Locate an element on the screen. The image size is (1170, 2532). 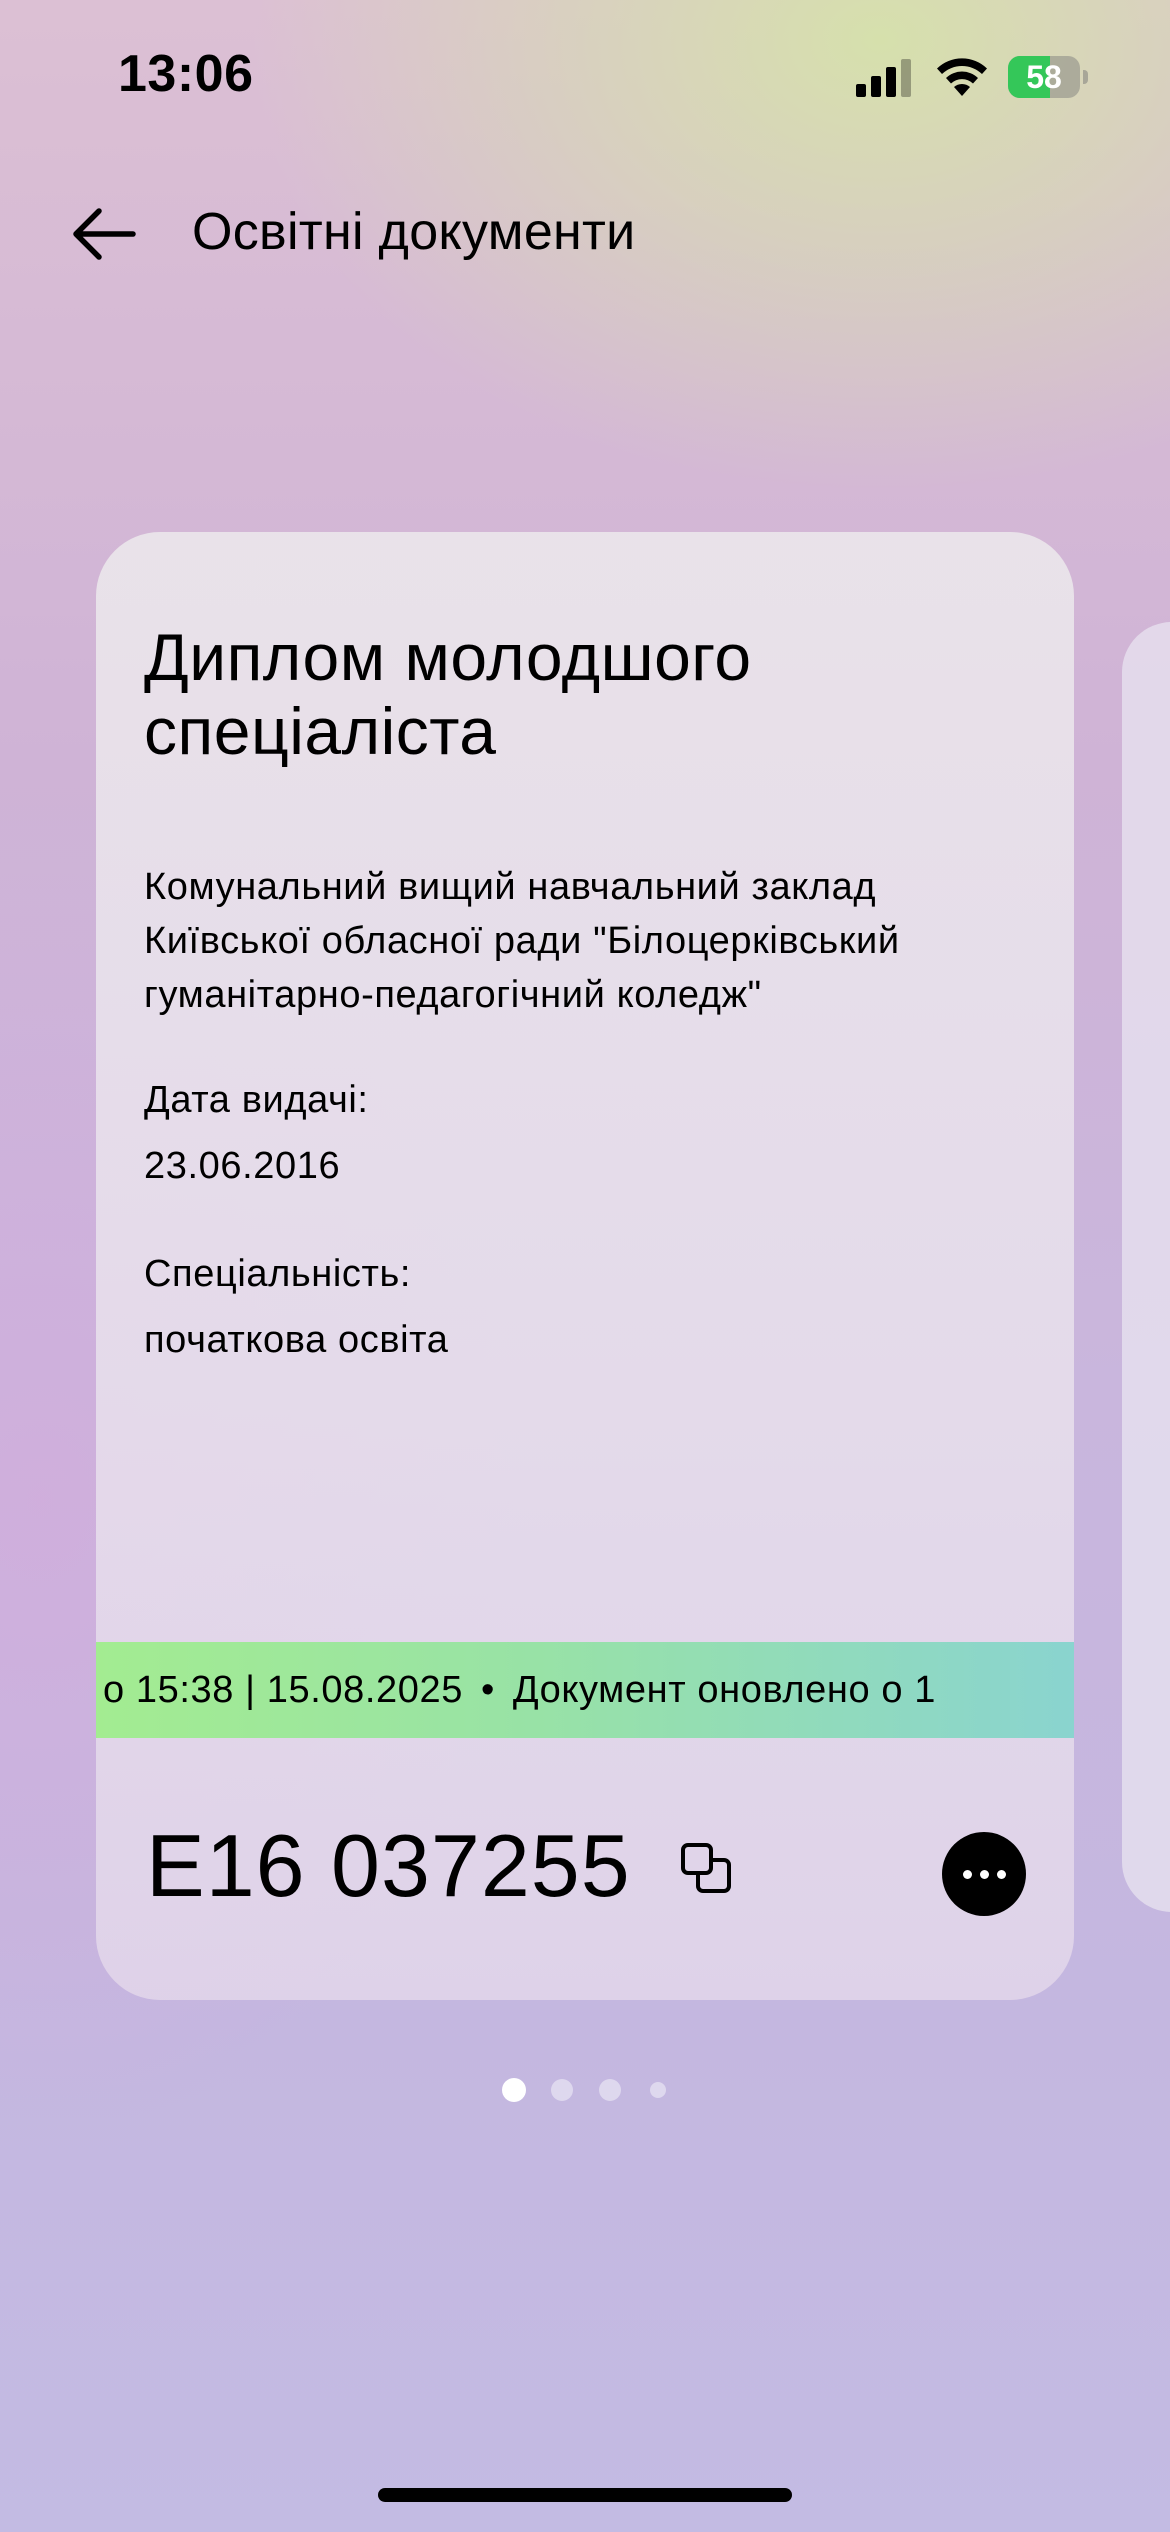
page-dot-active is located at coordinates (514, 2090).